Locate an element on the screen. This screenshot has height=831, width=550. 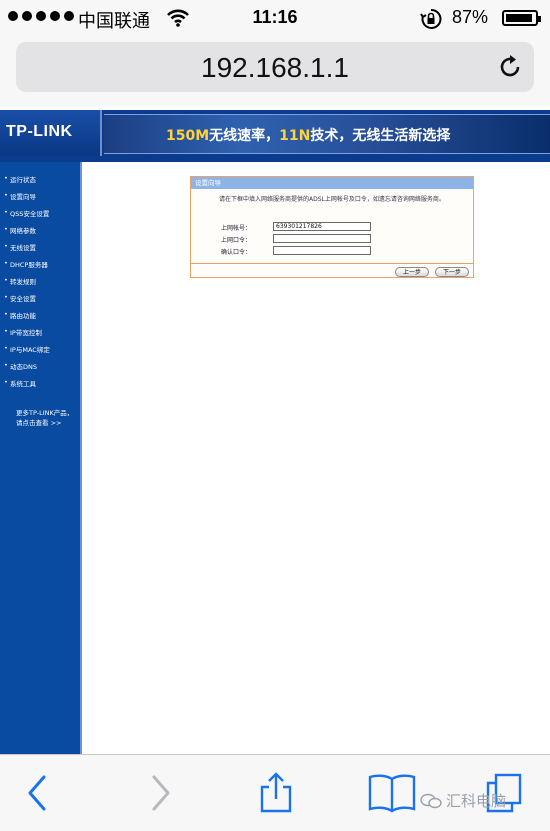
sidebar-item-wireless: 无线设置 is located at coordinates (20, 247).